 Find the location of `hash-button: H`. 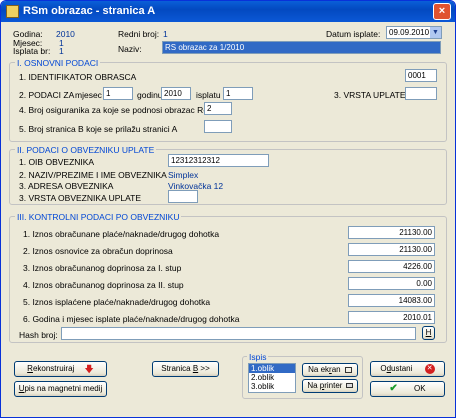

hash-button: H is located at coordinates (428, 333).